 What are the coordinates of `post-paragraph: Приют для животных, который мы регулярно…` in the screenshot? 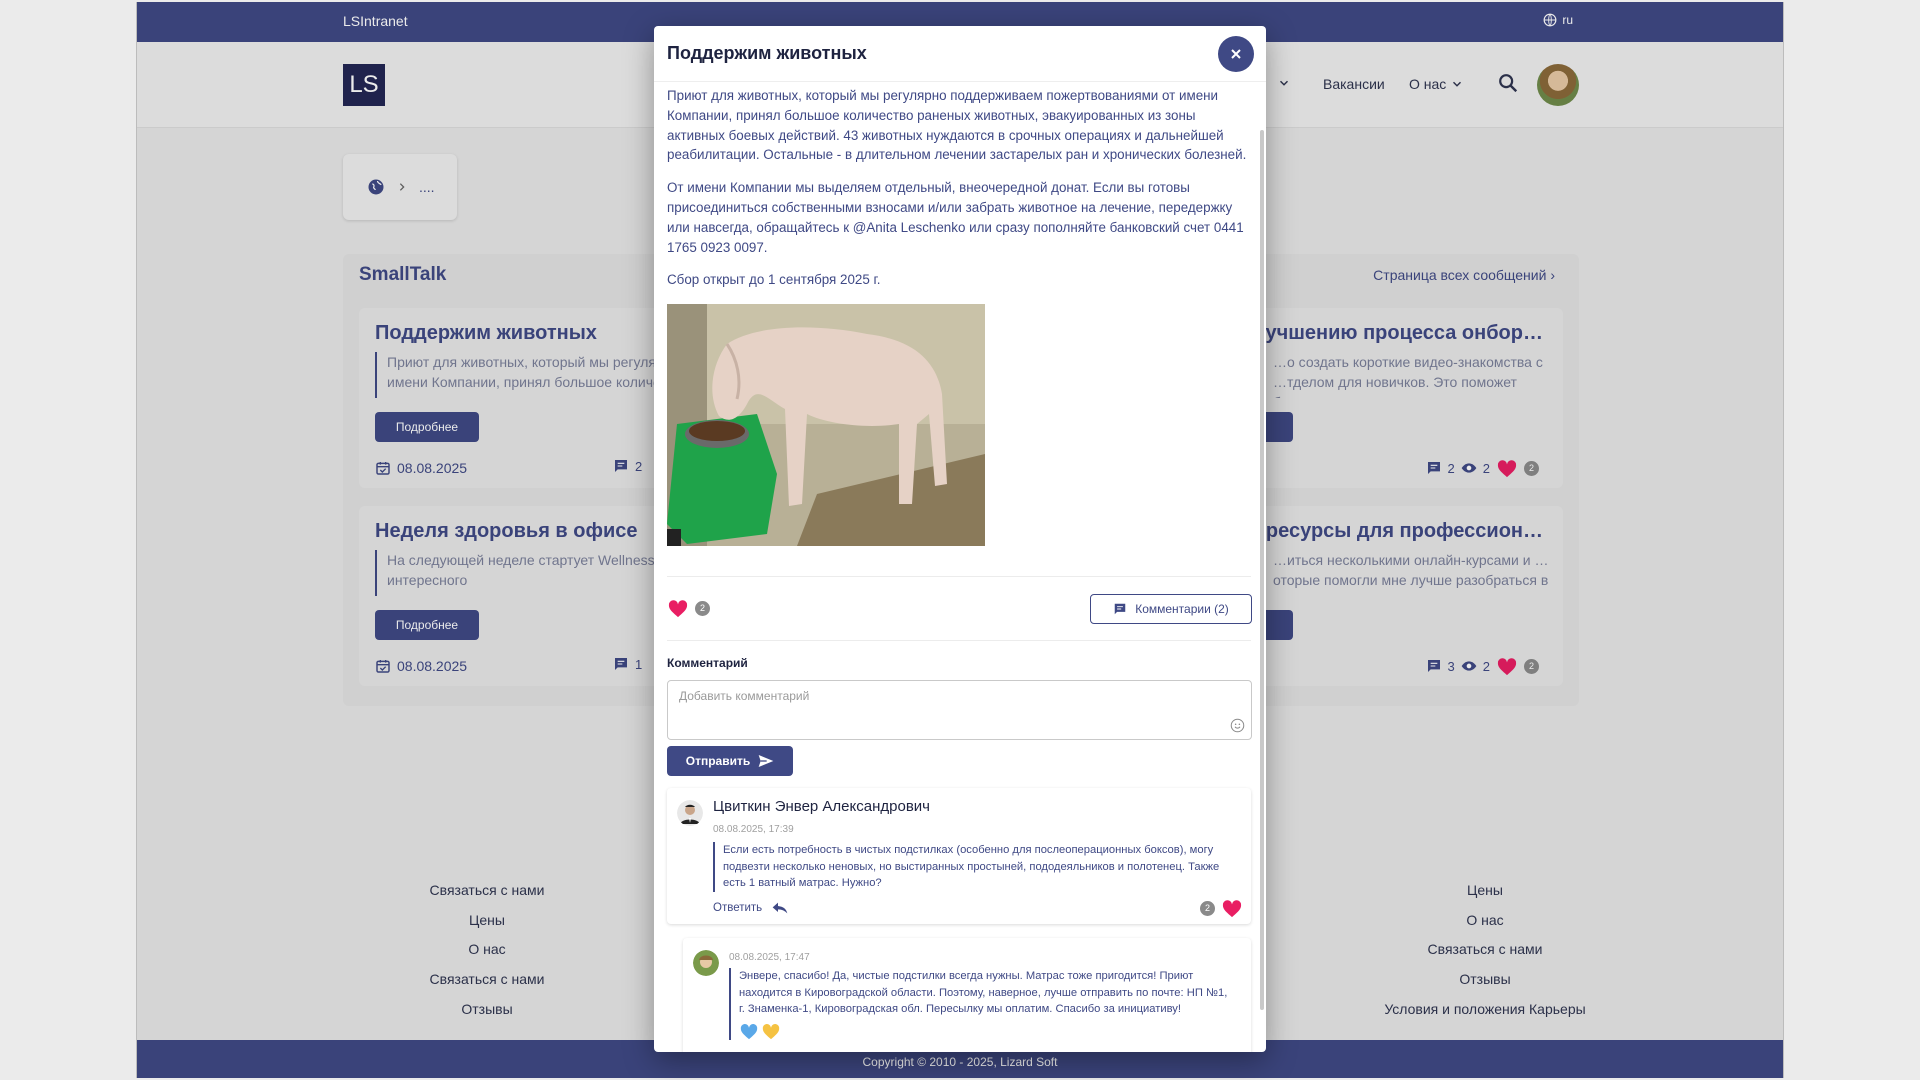 It's located at (957, 125).